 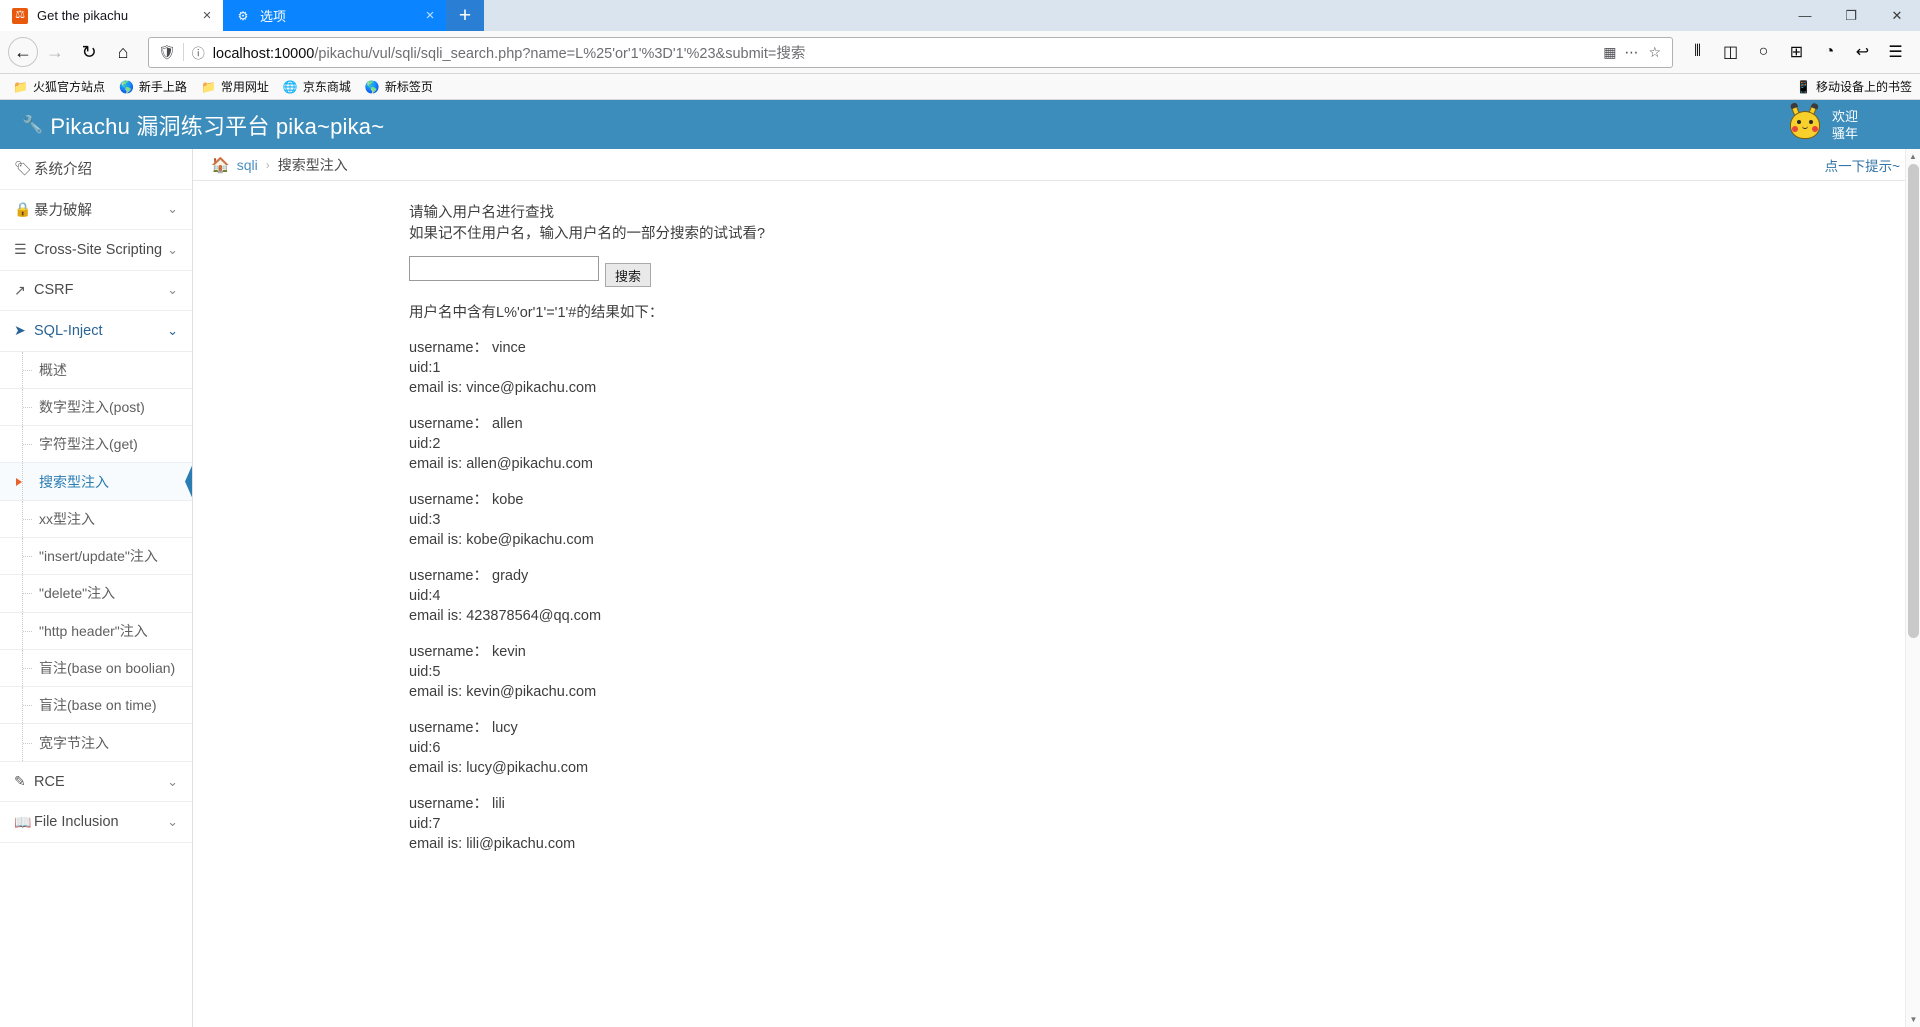 What do you see at coordinates (59, 87) in the screenshot?
I see `bookmark-item: 📁 火狐官方站点` at bounding box center [59, 87].